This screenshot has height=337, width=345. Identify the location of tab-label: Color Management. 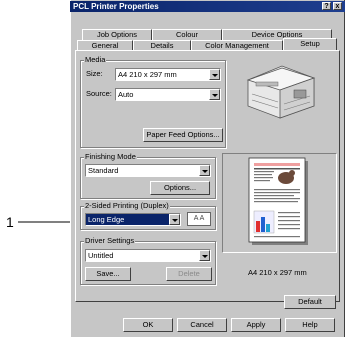
(237, 45).